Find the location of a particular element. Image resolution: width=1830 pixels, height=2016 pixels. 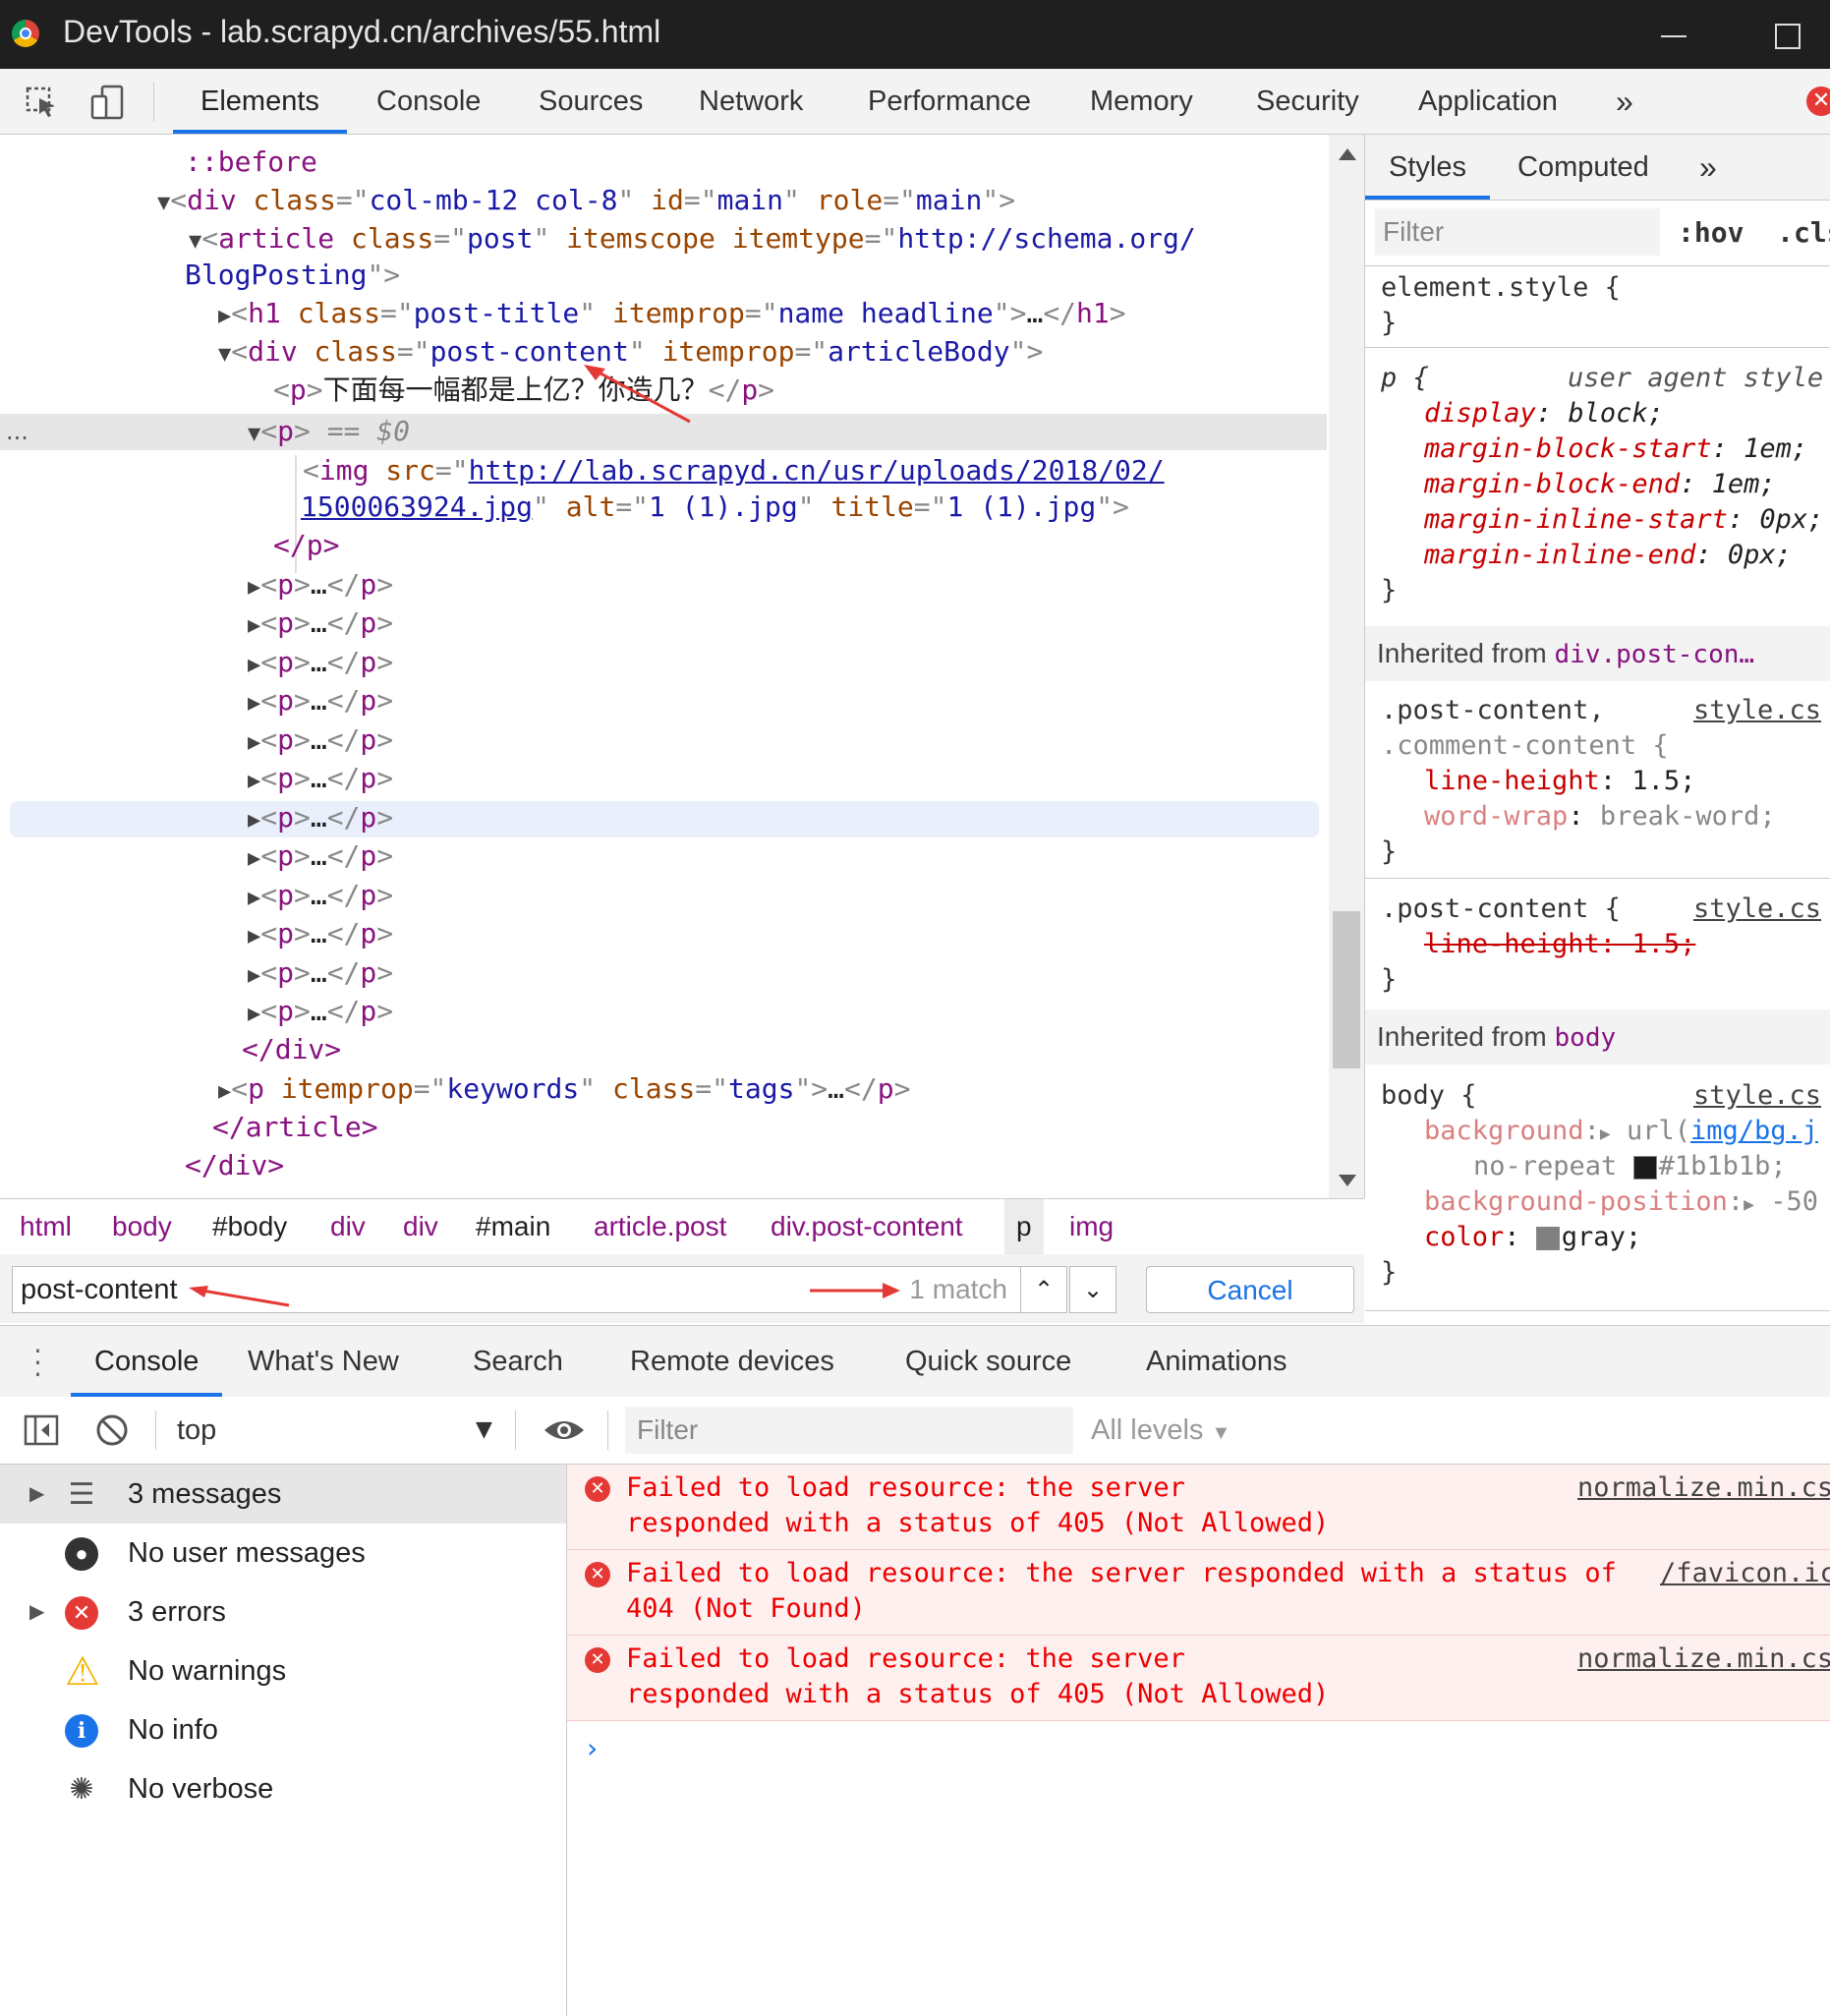

minimize-icon is located at coordinates (1674, 36).